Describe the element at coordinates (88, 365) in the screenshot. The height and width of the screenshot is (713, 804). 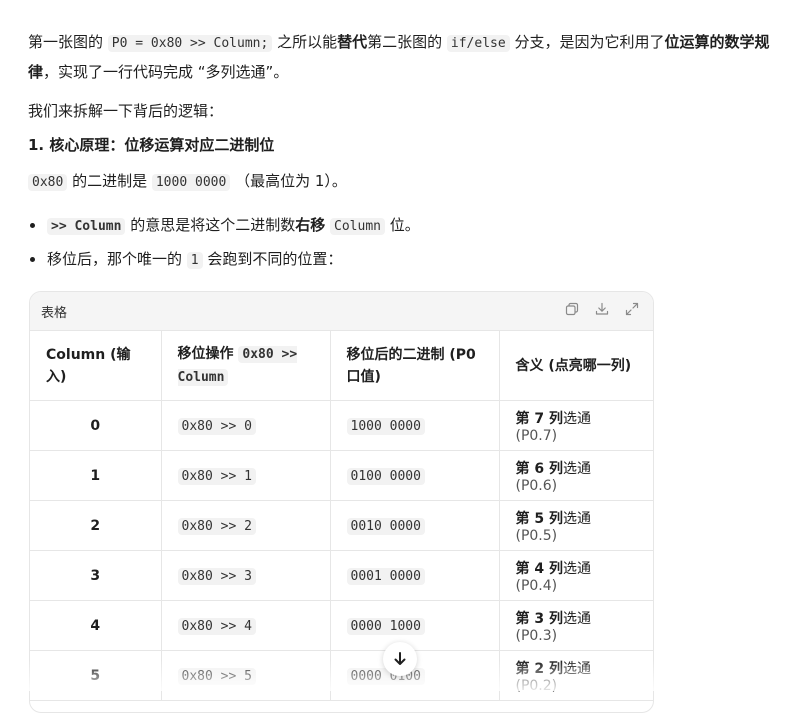
I see `text: Column (输入)` at that location.